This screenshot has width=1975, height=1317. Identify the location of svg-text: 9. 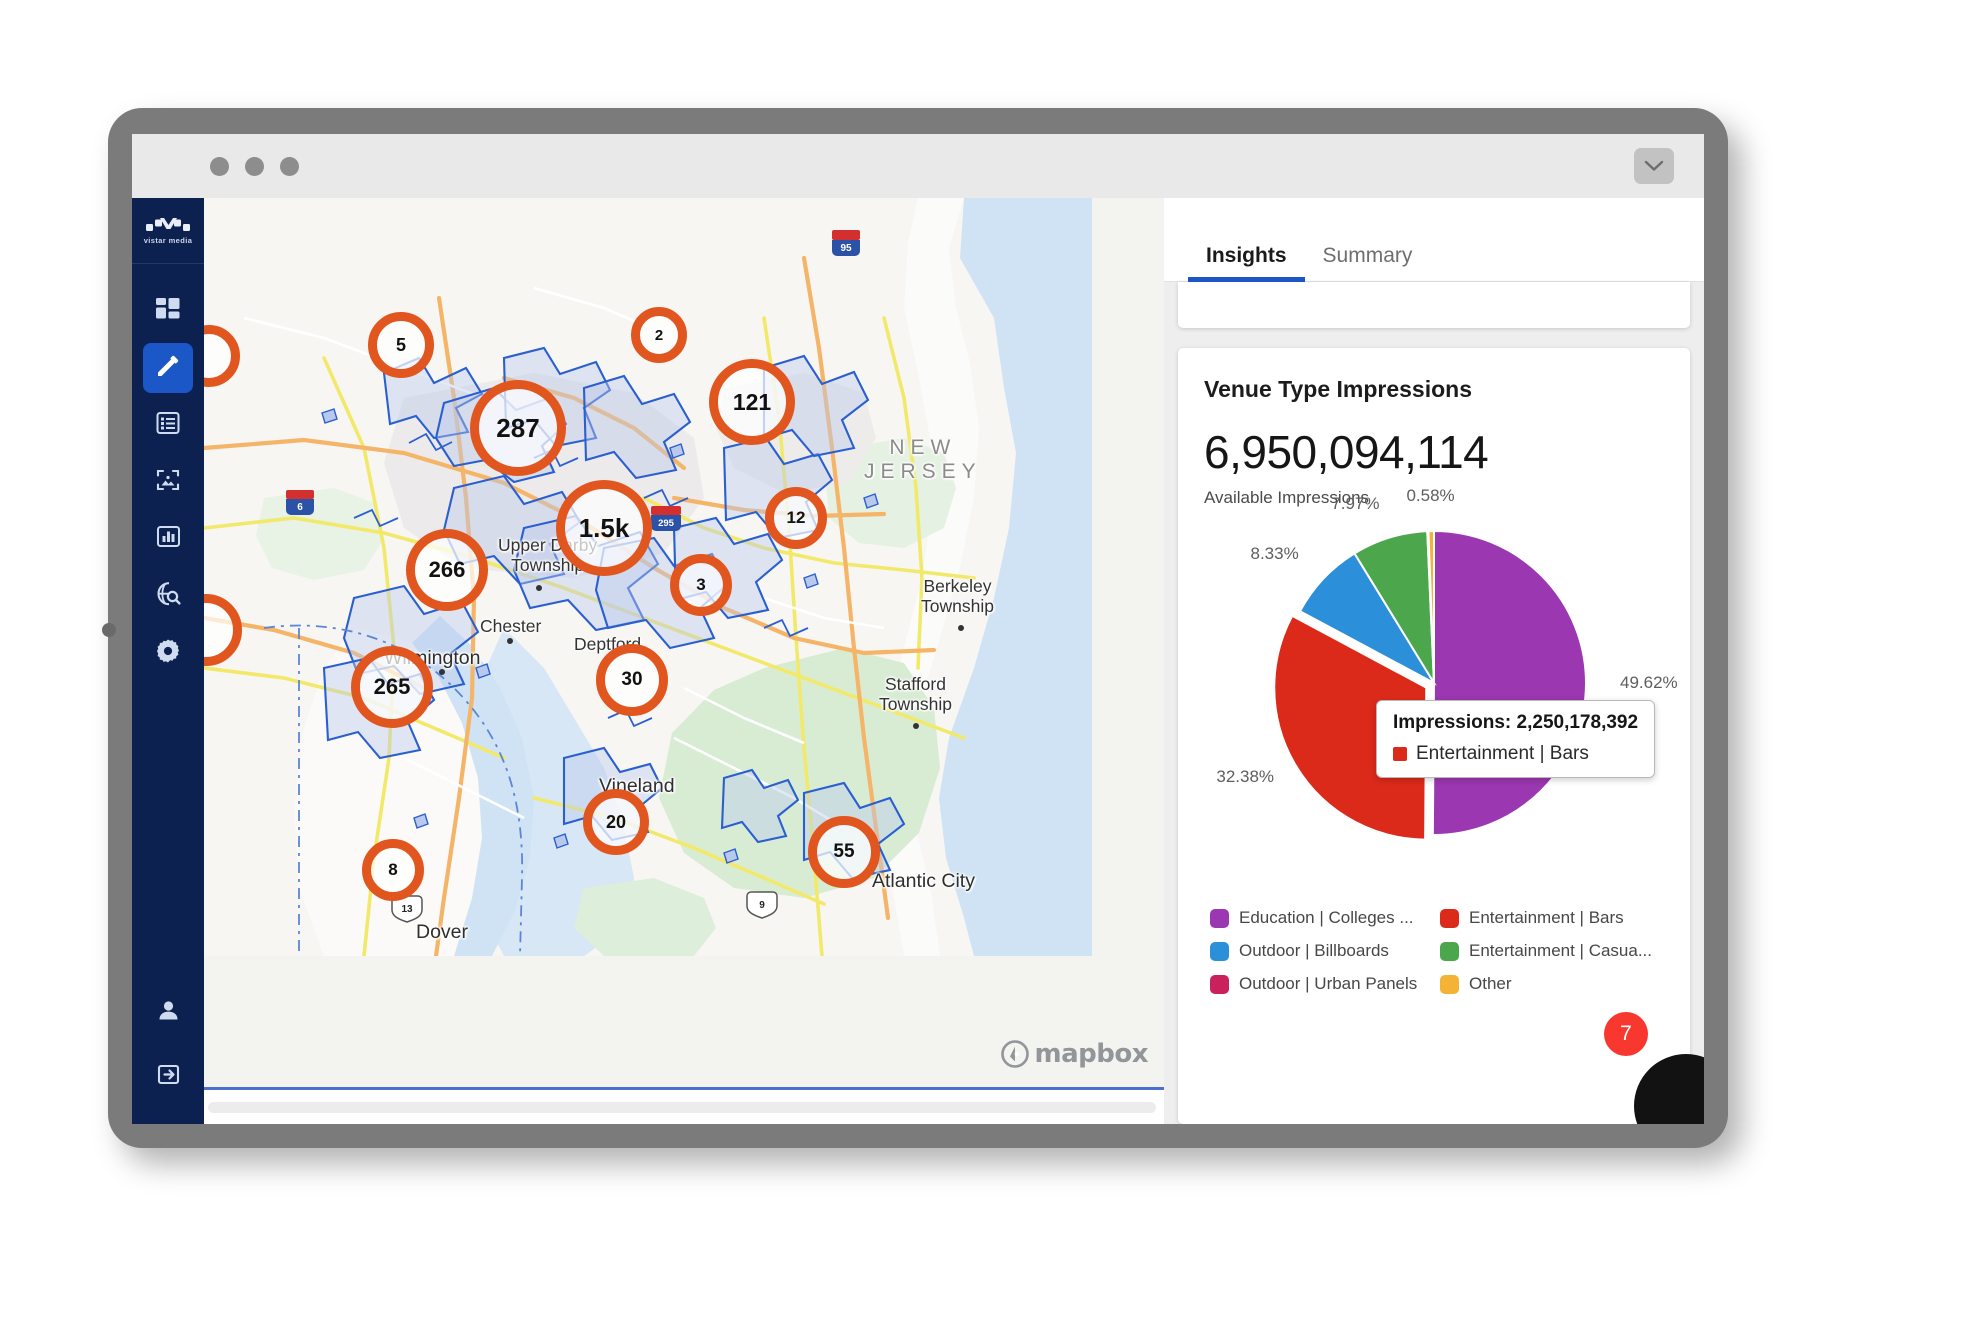
(762, 905).